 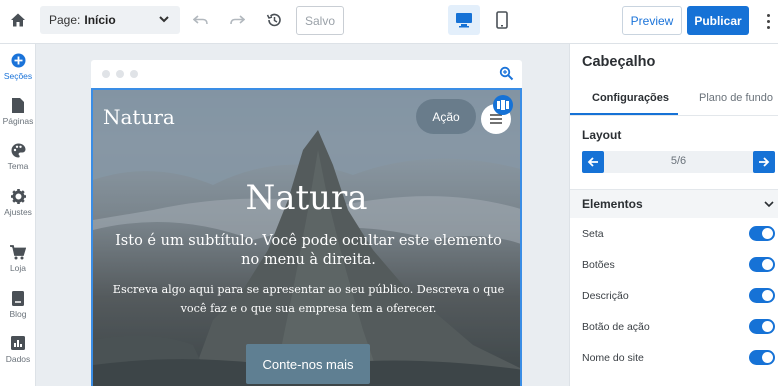 I want to click on element-toggle-row: Seta, so click(x=680, y=234).